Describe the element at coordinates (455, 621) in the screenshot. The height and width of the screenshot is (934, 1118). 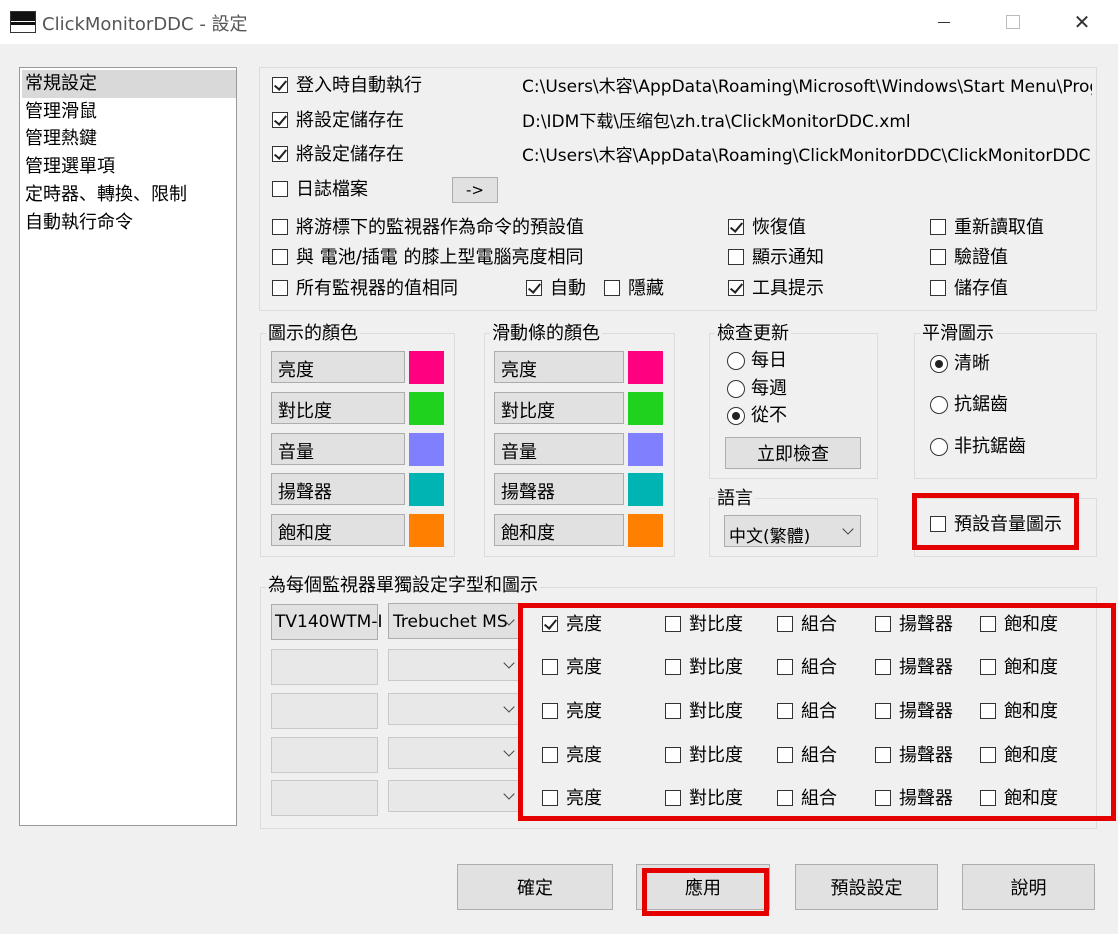
I see `monitor-font-dropdown: Trebuchet MS` at that location.